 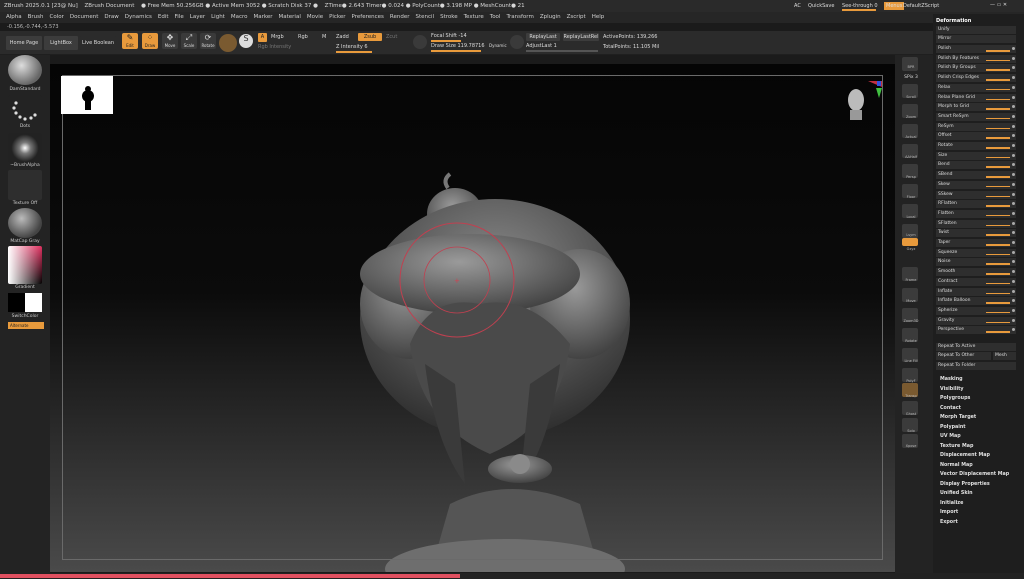 I want to click on main-color-swatch, so click(x=33, y=302).